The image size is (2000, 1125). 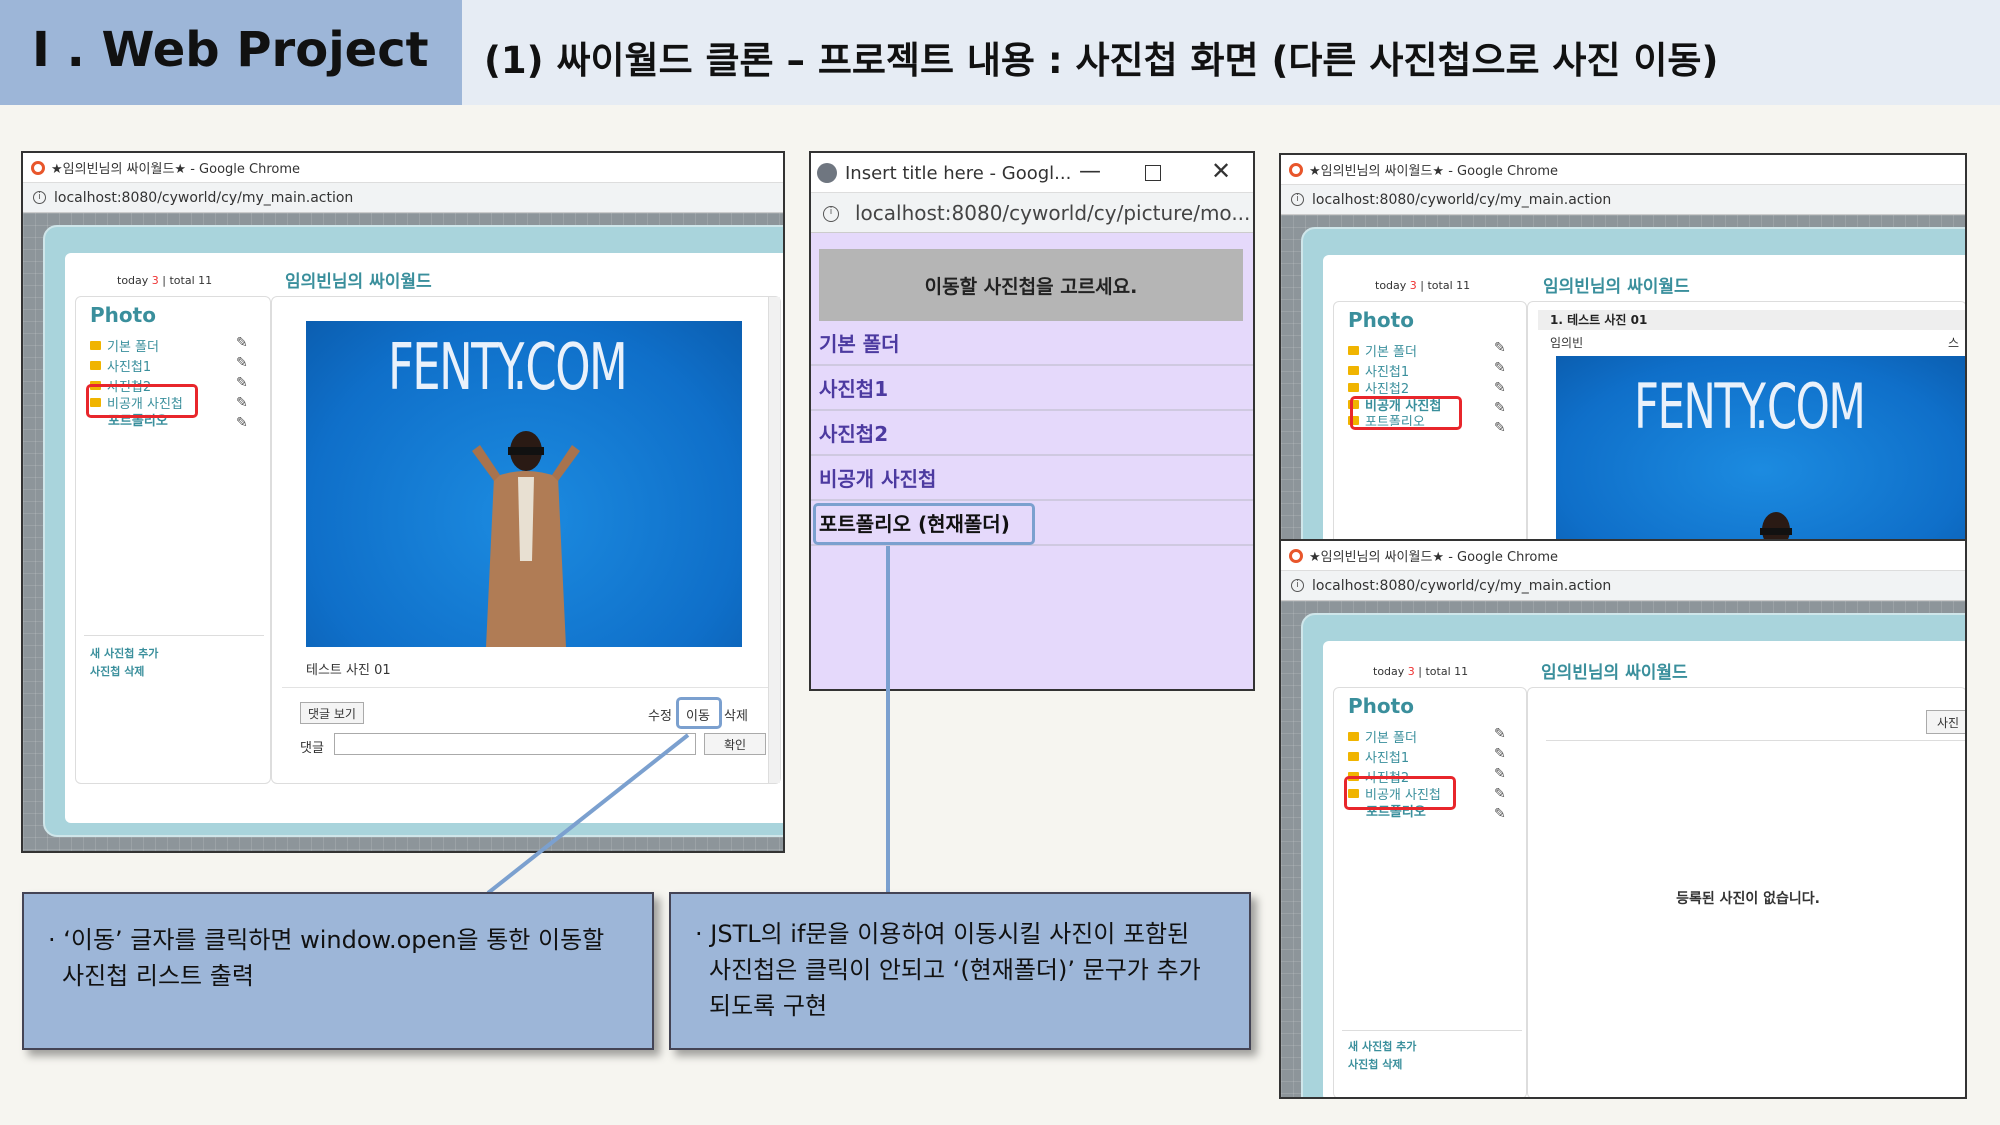 What do you see at coordinates (768, 1006) in the screenshot?
I see `callout-text-line: 되도록 구현` at bounding box center [768, 1006].